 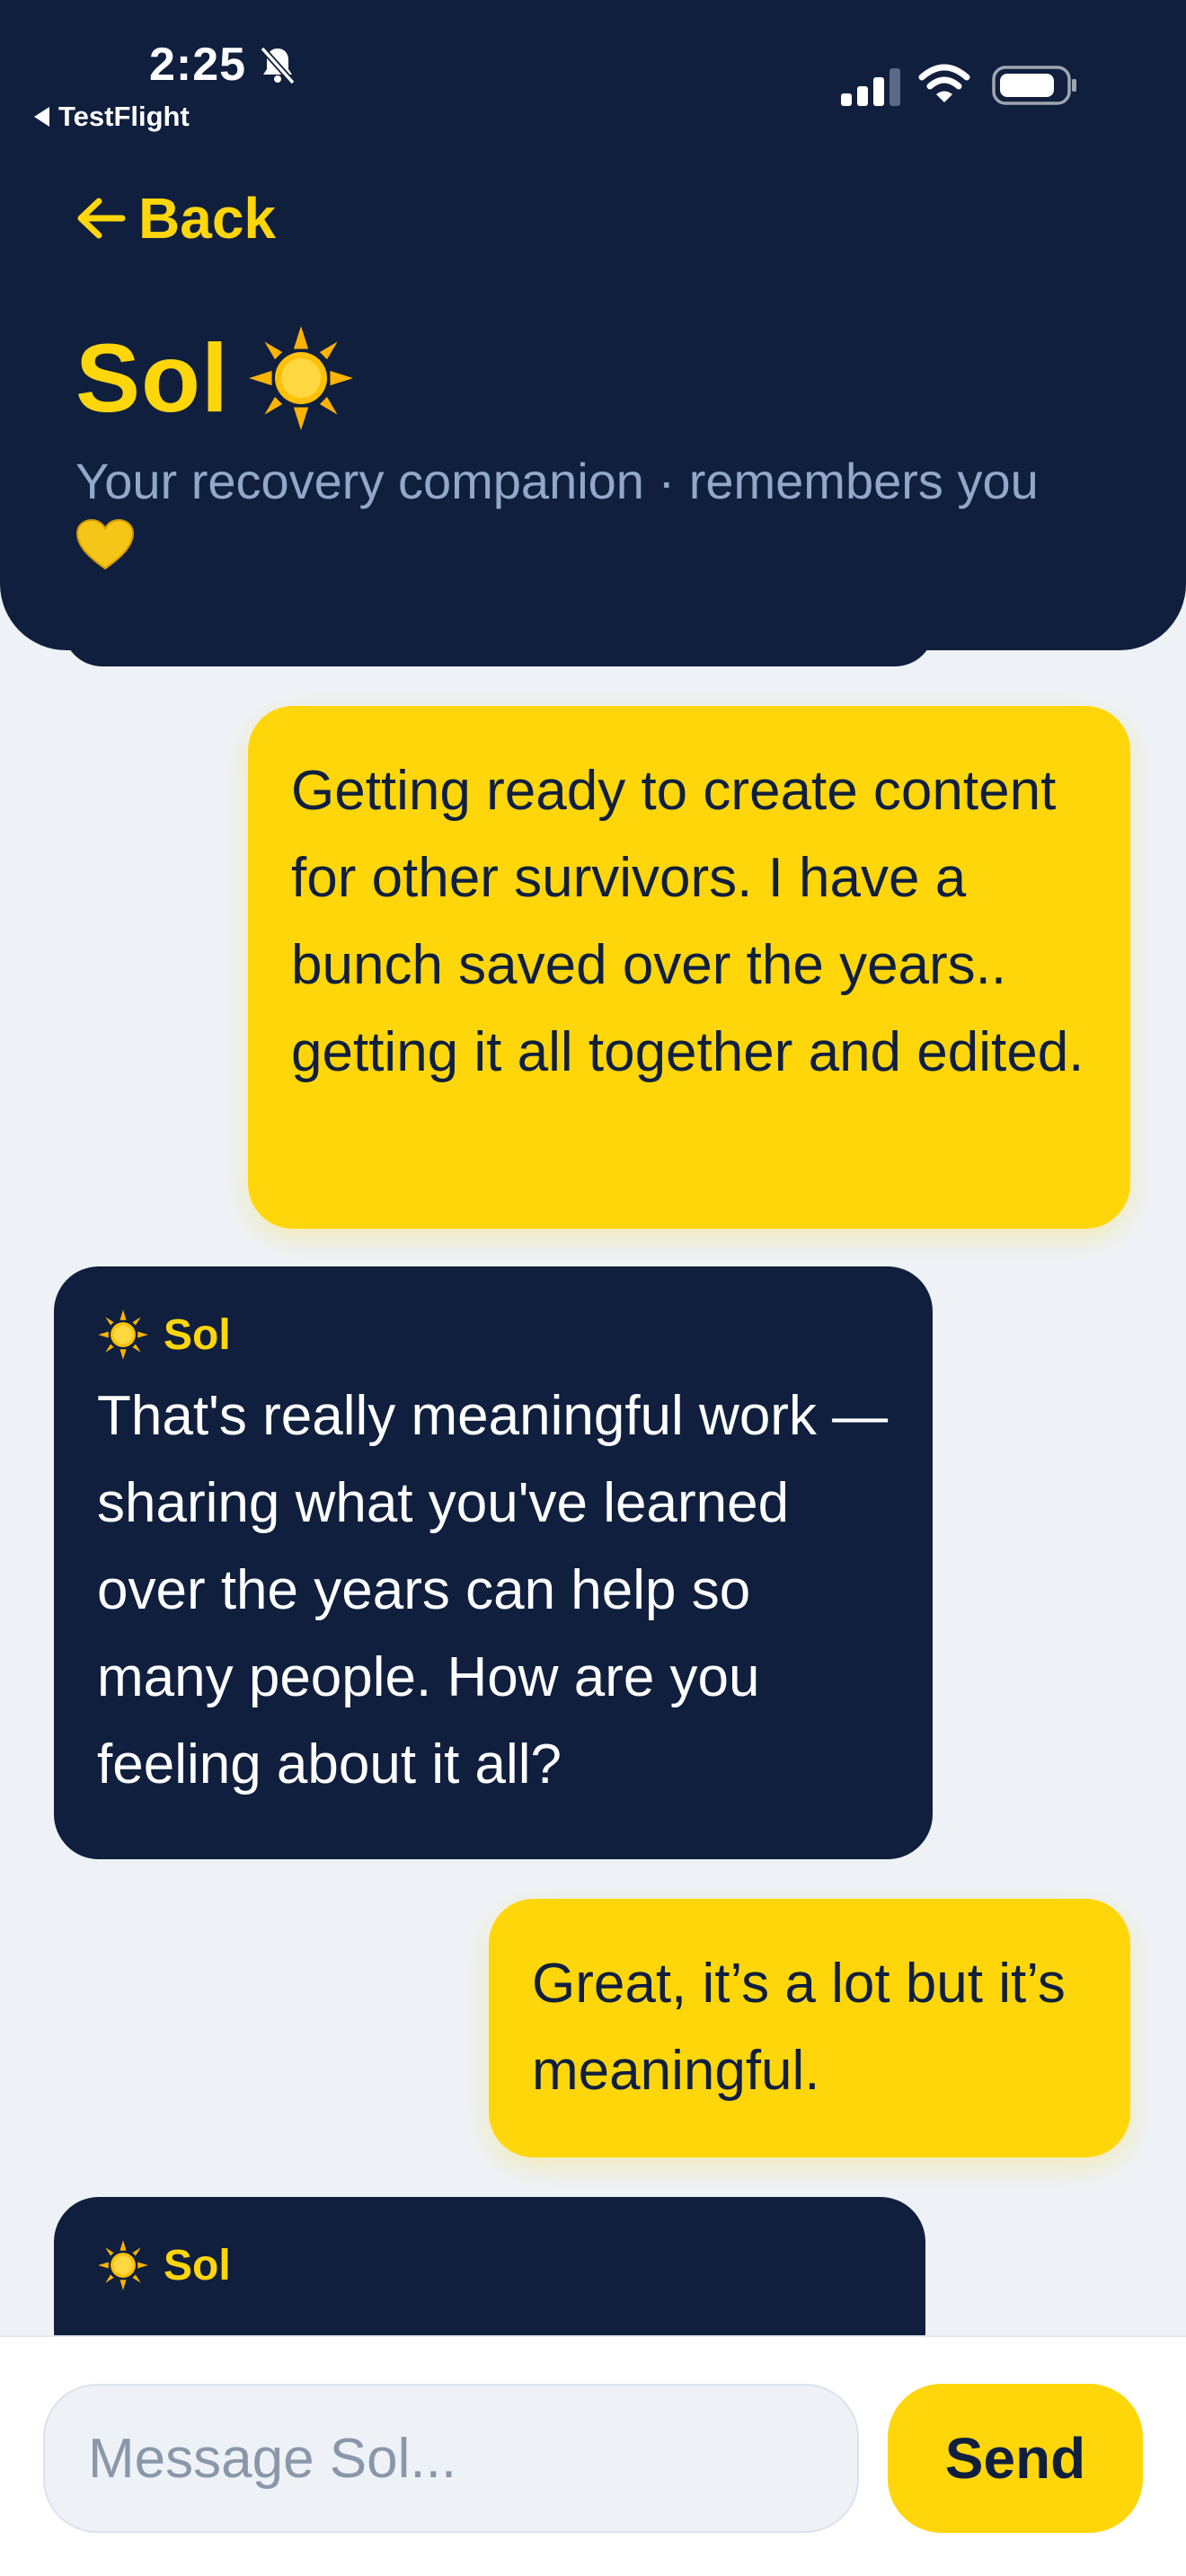 What do you see at coordinates (870, 87) in the screenshot?
I see `signal-icon` at bounding box center [870, 87].